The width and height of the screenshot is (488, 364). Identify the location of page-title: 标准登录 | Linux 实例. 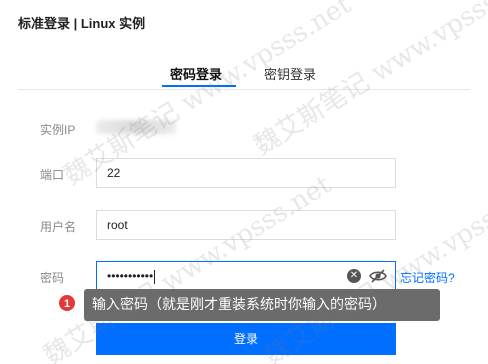
(82, 23).